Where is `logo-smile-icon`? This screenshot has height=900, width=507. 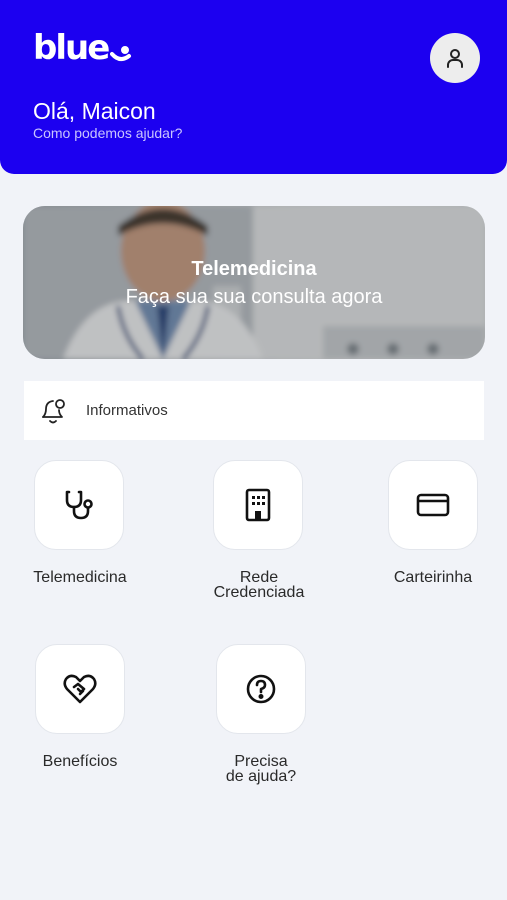 logo-smile-icon is located at coordinates (120, 53).